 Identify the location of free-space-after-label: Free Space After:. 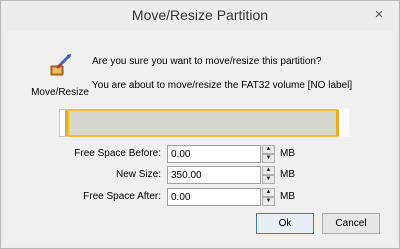
(122, 196).